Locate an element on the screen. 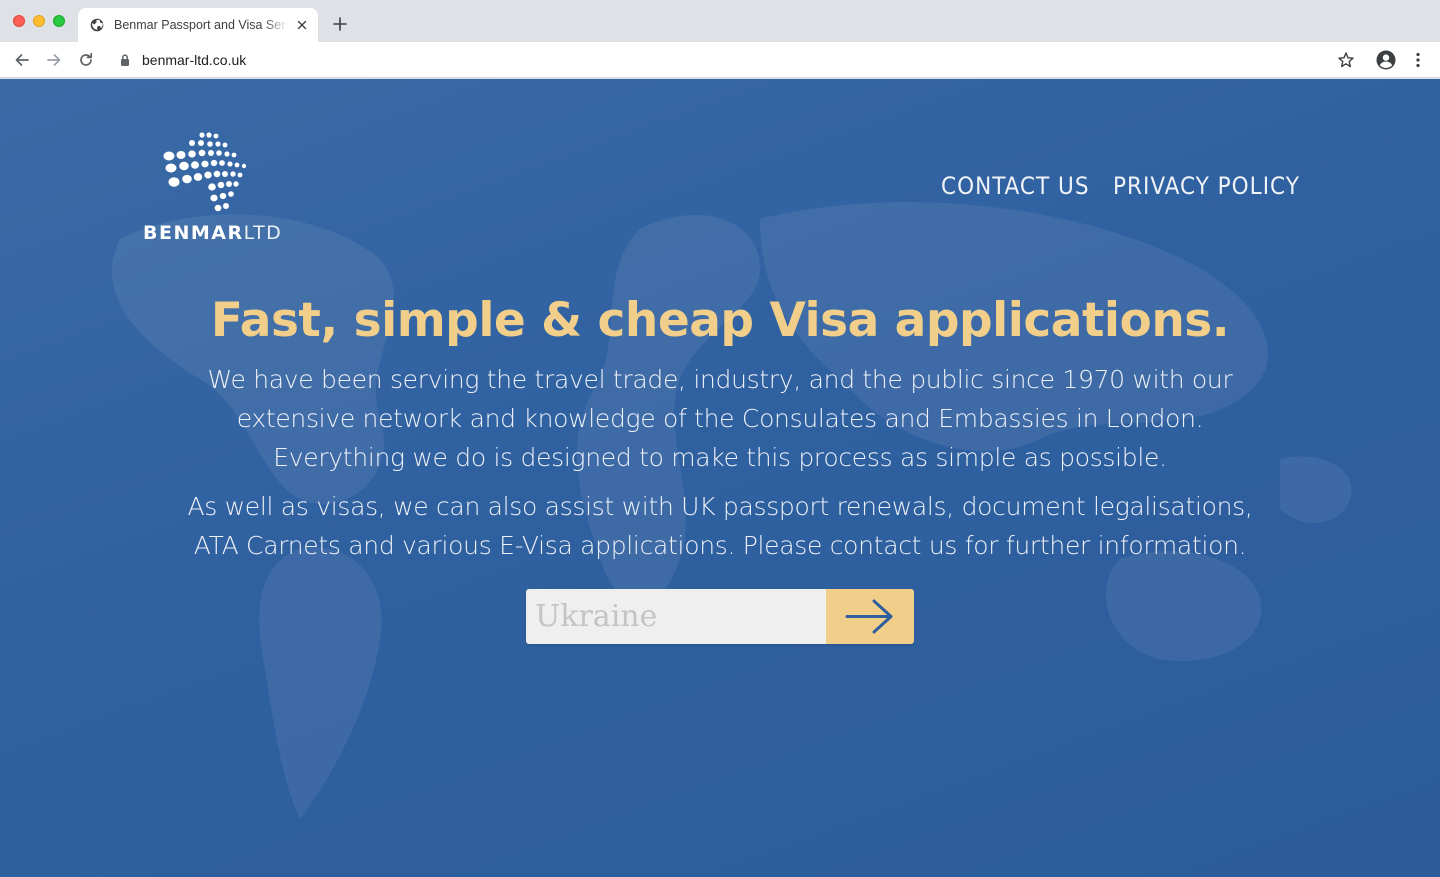 The height and width of the screenshot is (877, 1440). browser-menu-icon is located at coordinates (1418, 60).